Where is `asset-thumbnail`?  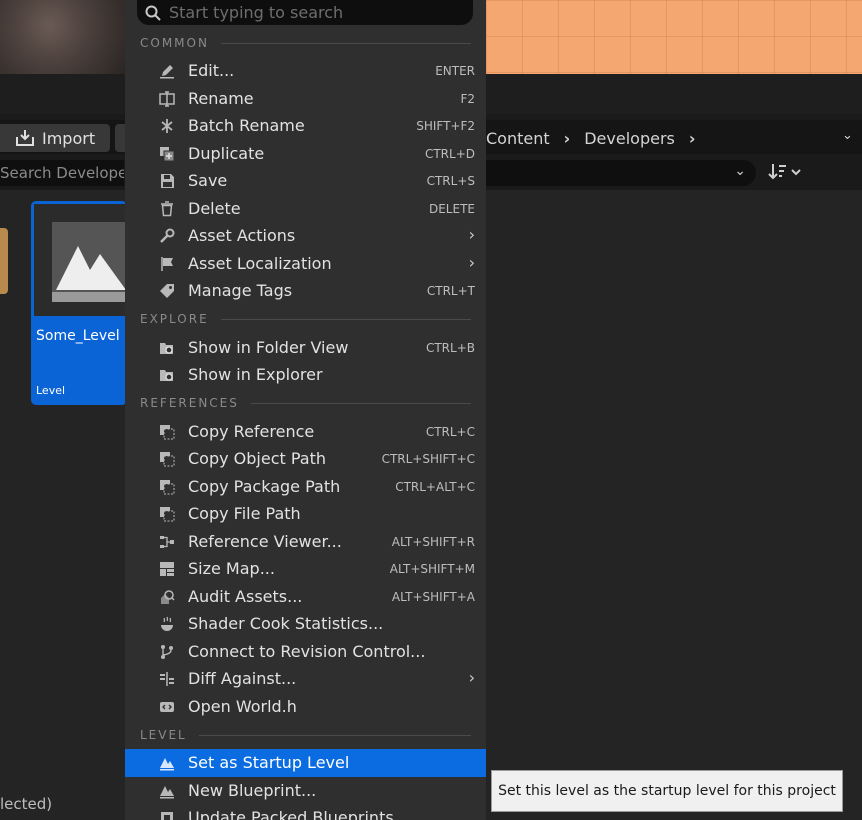
asset-thumbnail is located at coordinates (80, 260).